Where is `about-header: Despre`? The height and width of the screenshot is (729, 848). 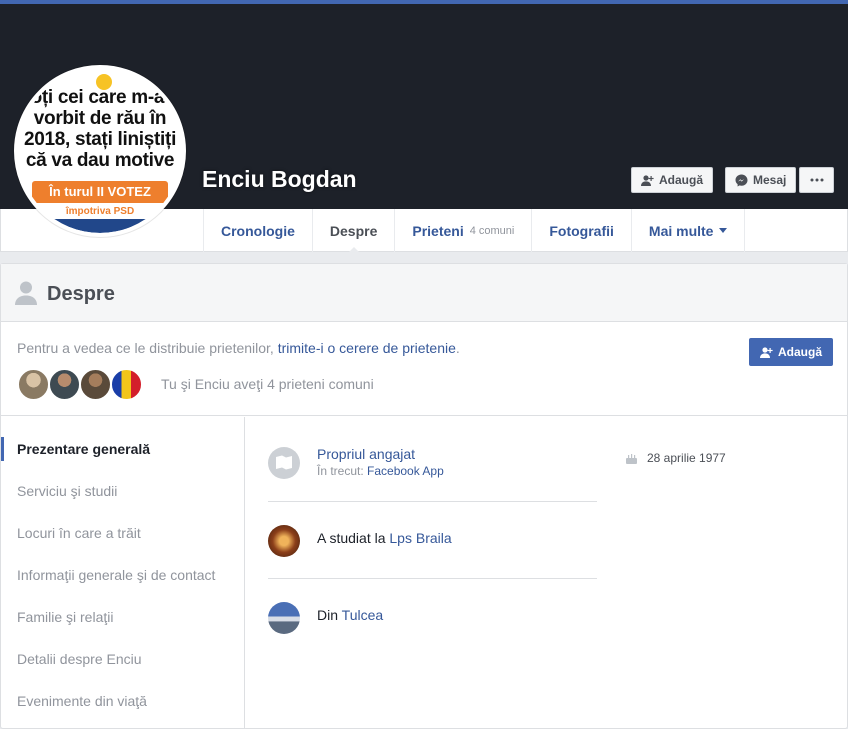
about-header: Despre is located at coordinates (424, 293).